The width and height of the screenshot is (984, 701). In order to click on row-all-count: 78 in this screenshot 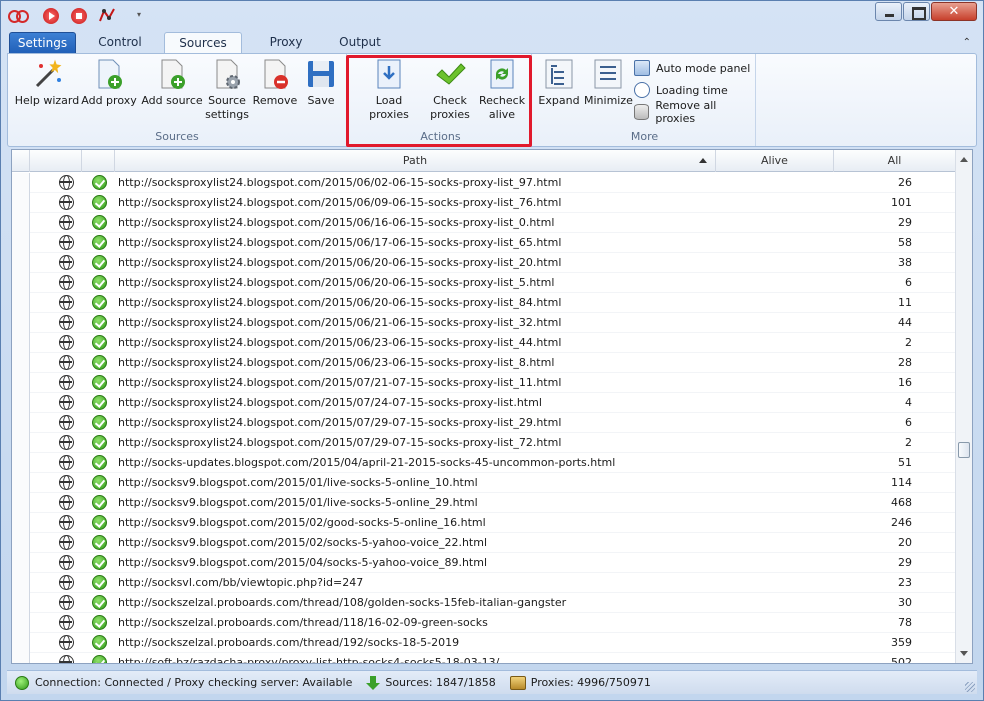, I will do `click(905, 622)`.